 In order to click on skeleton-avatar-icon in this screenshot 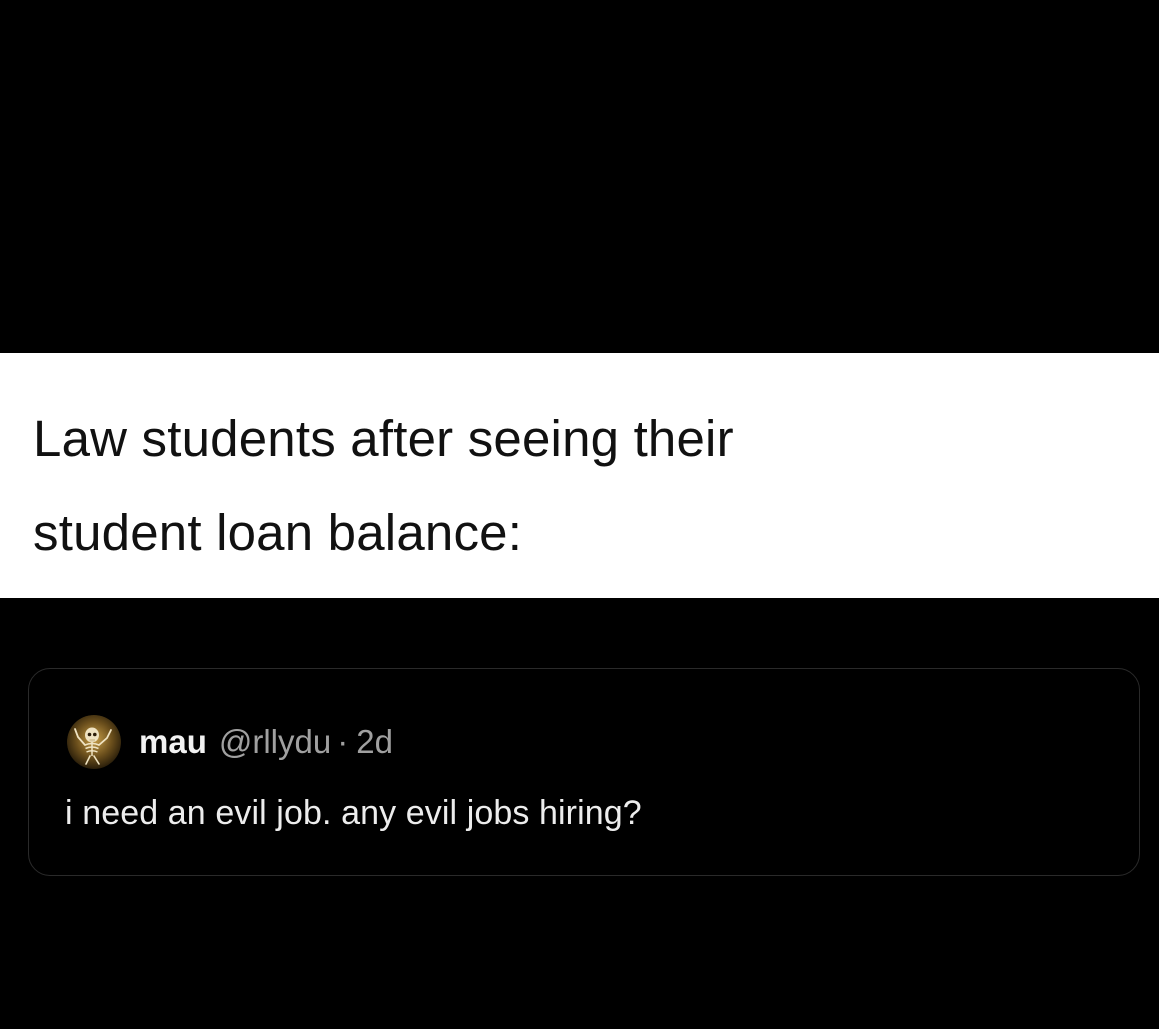, I will do `click(94, 742)`.